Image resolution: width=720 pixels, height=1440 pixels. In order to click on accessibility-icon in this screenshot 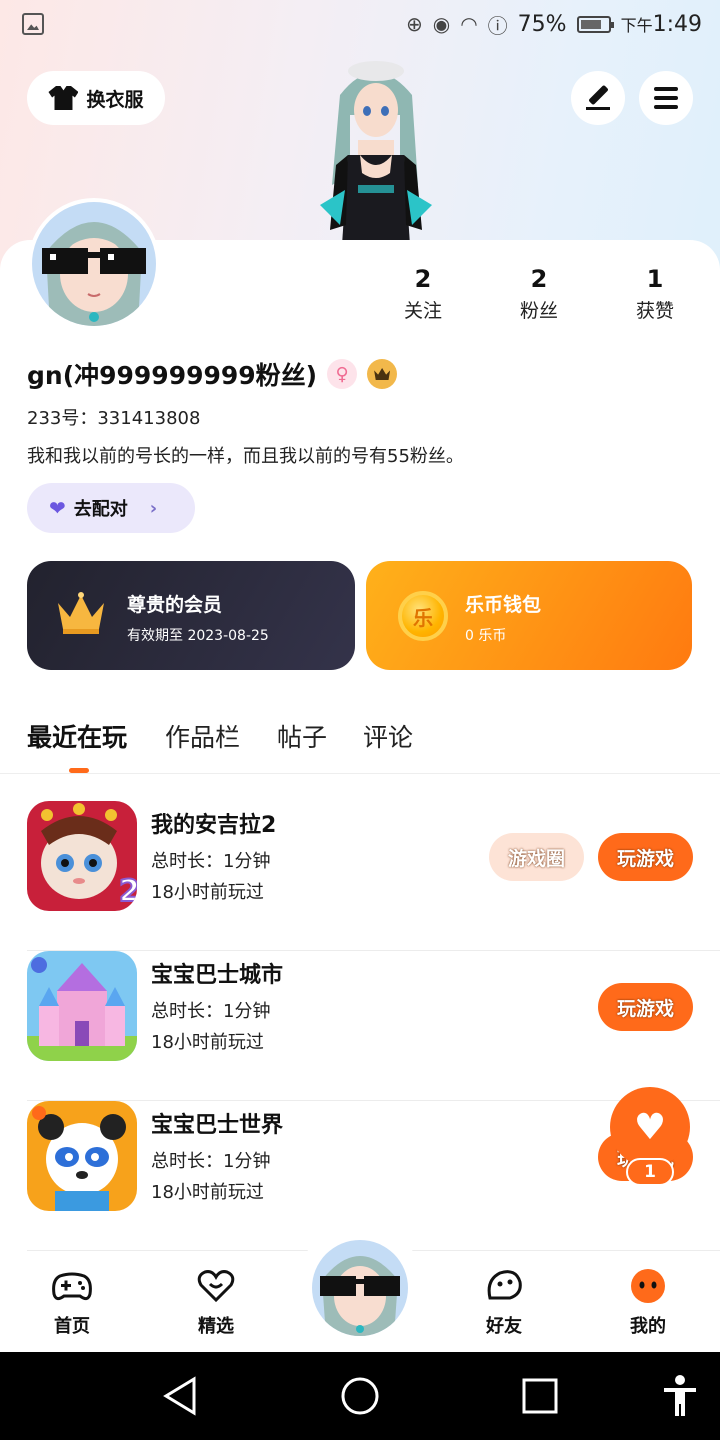, I will do `click(680, 1395)`.